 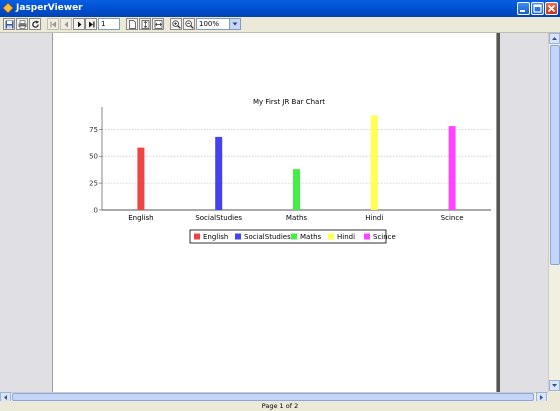 I want to click on scroll-down-button, so click(x=554, y=385).